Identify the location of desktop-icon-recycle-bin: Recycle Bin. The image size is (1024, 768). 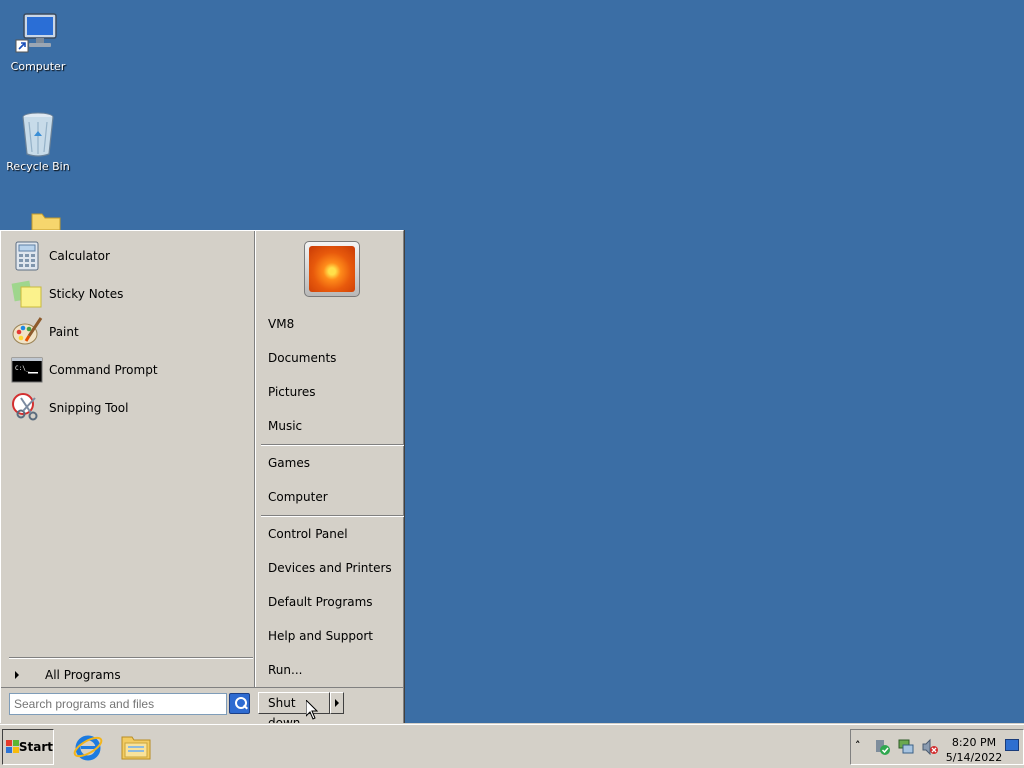
(38, 141).